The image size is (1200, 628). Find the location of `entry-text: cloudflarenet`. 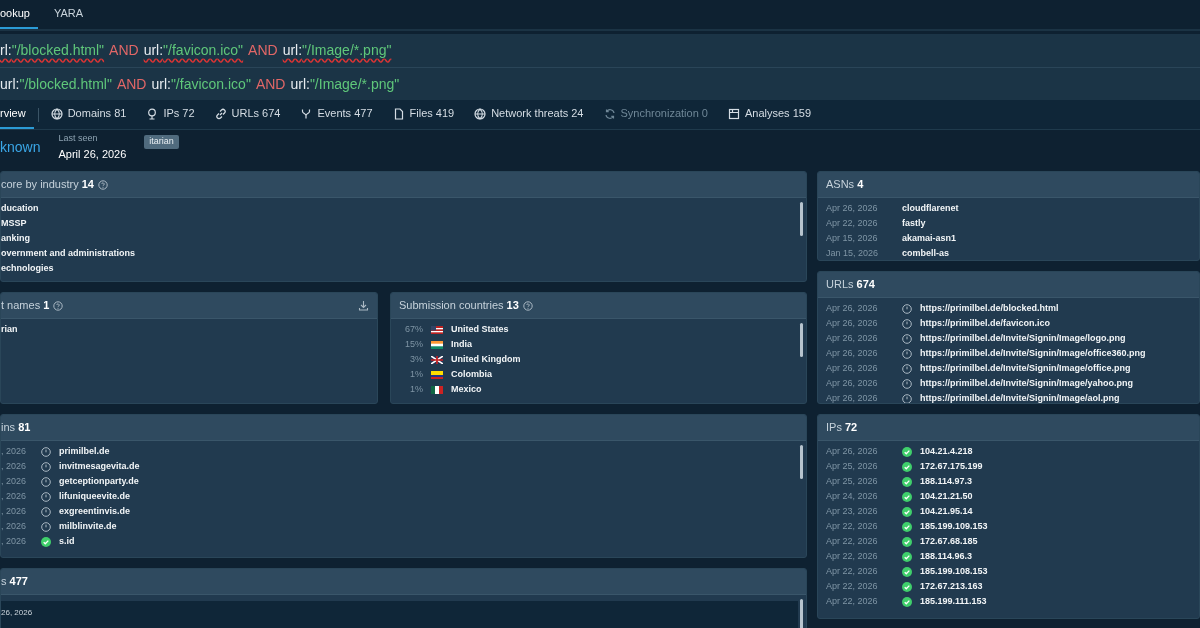

entry-text: cloudflarenet is located at coordinates (930, 208).